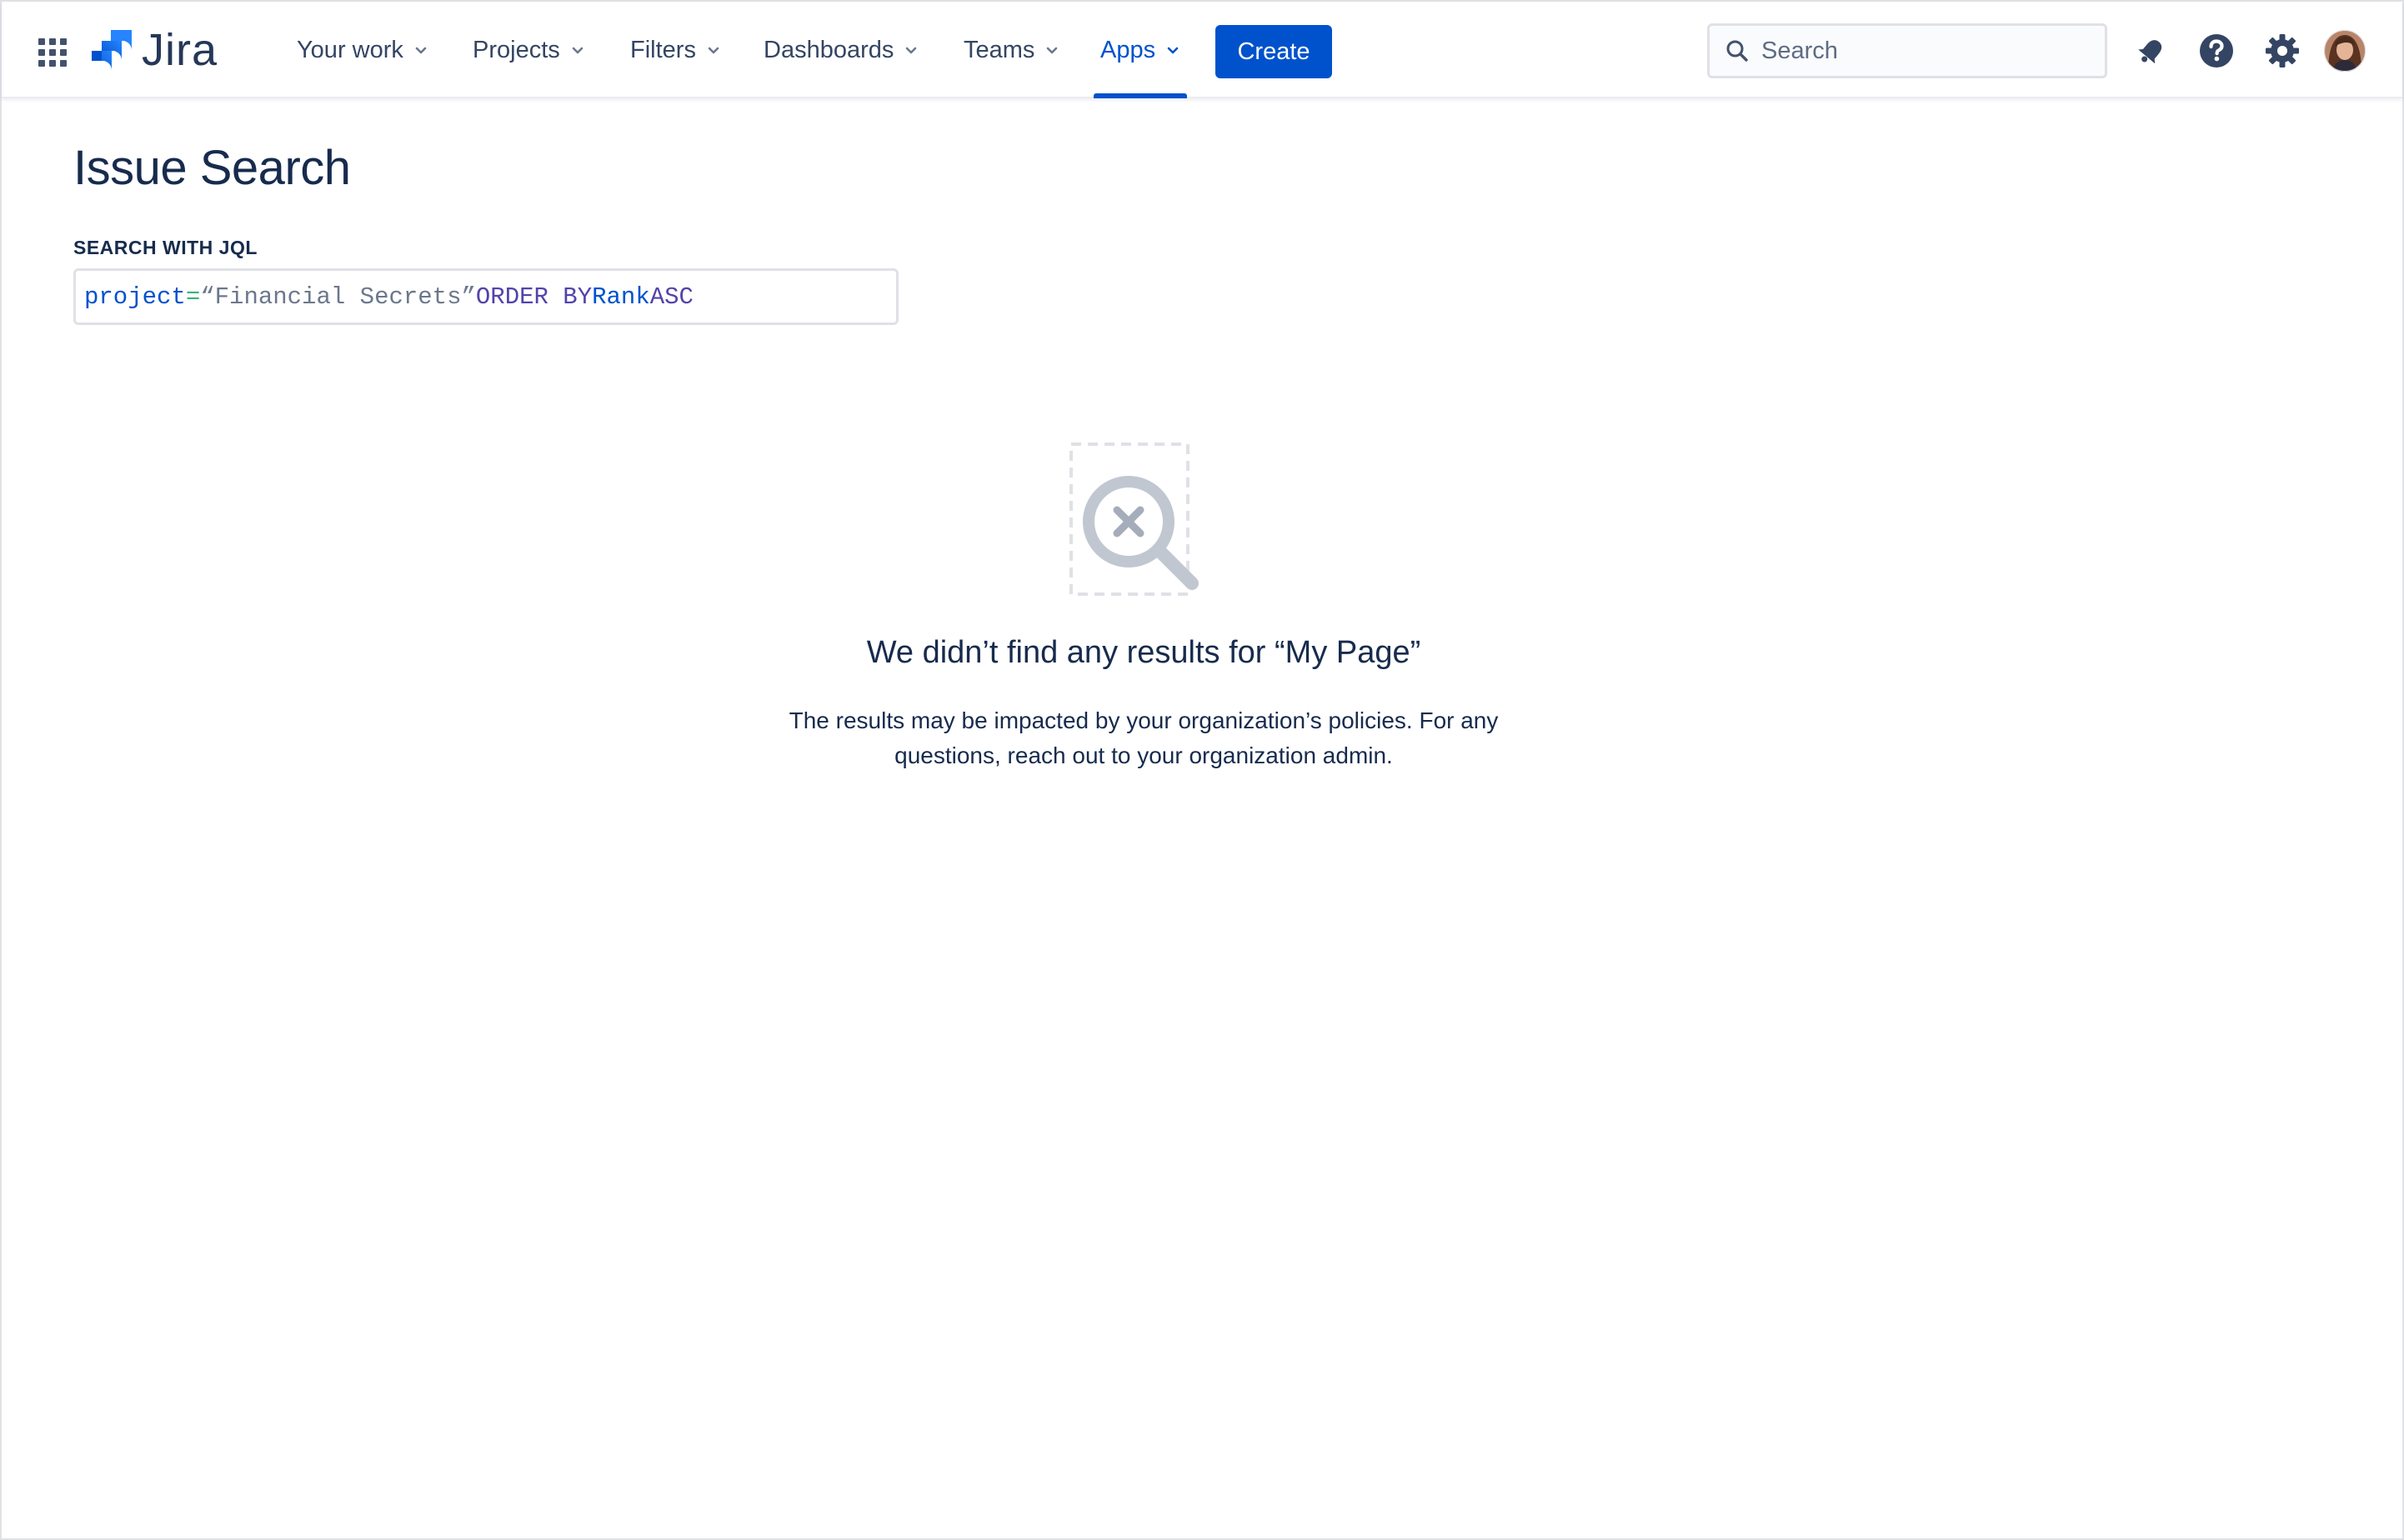 This screenshot has width=2404, height=1540. I want to click on nav-projects-label: Projects, so click(516, 49).